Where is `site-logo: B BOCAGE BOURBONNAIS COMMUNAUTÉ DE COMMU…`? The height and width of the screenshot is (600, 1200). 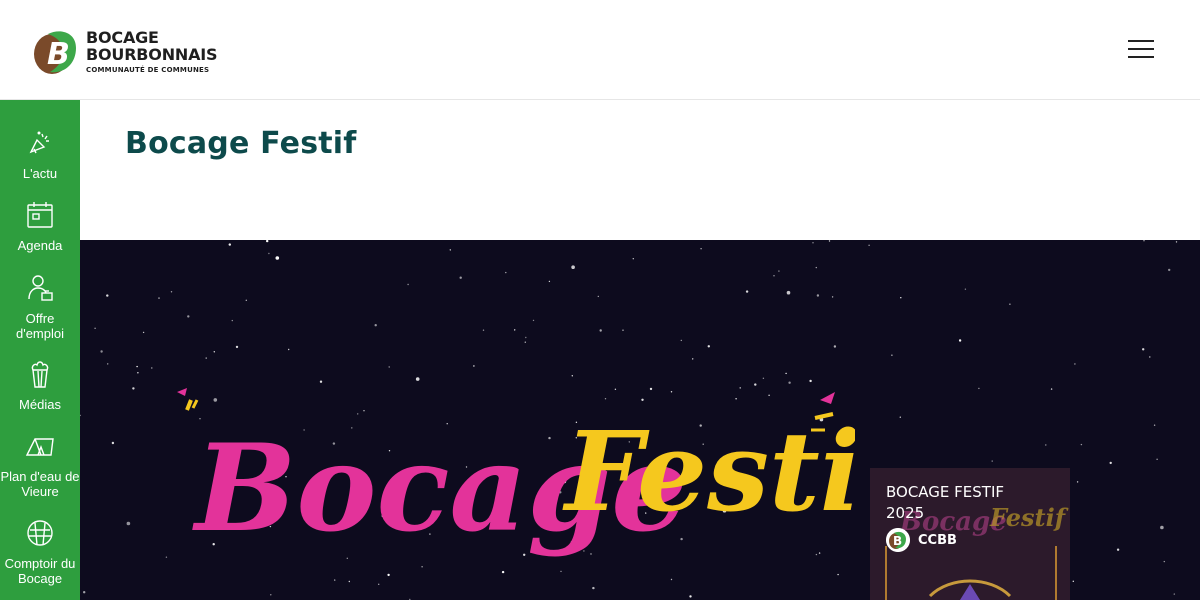 site-logo: B BOCAGE BOURBONNAIS COMMUNAUTÉ DE COMMU… is located at coordinates (125, 51).